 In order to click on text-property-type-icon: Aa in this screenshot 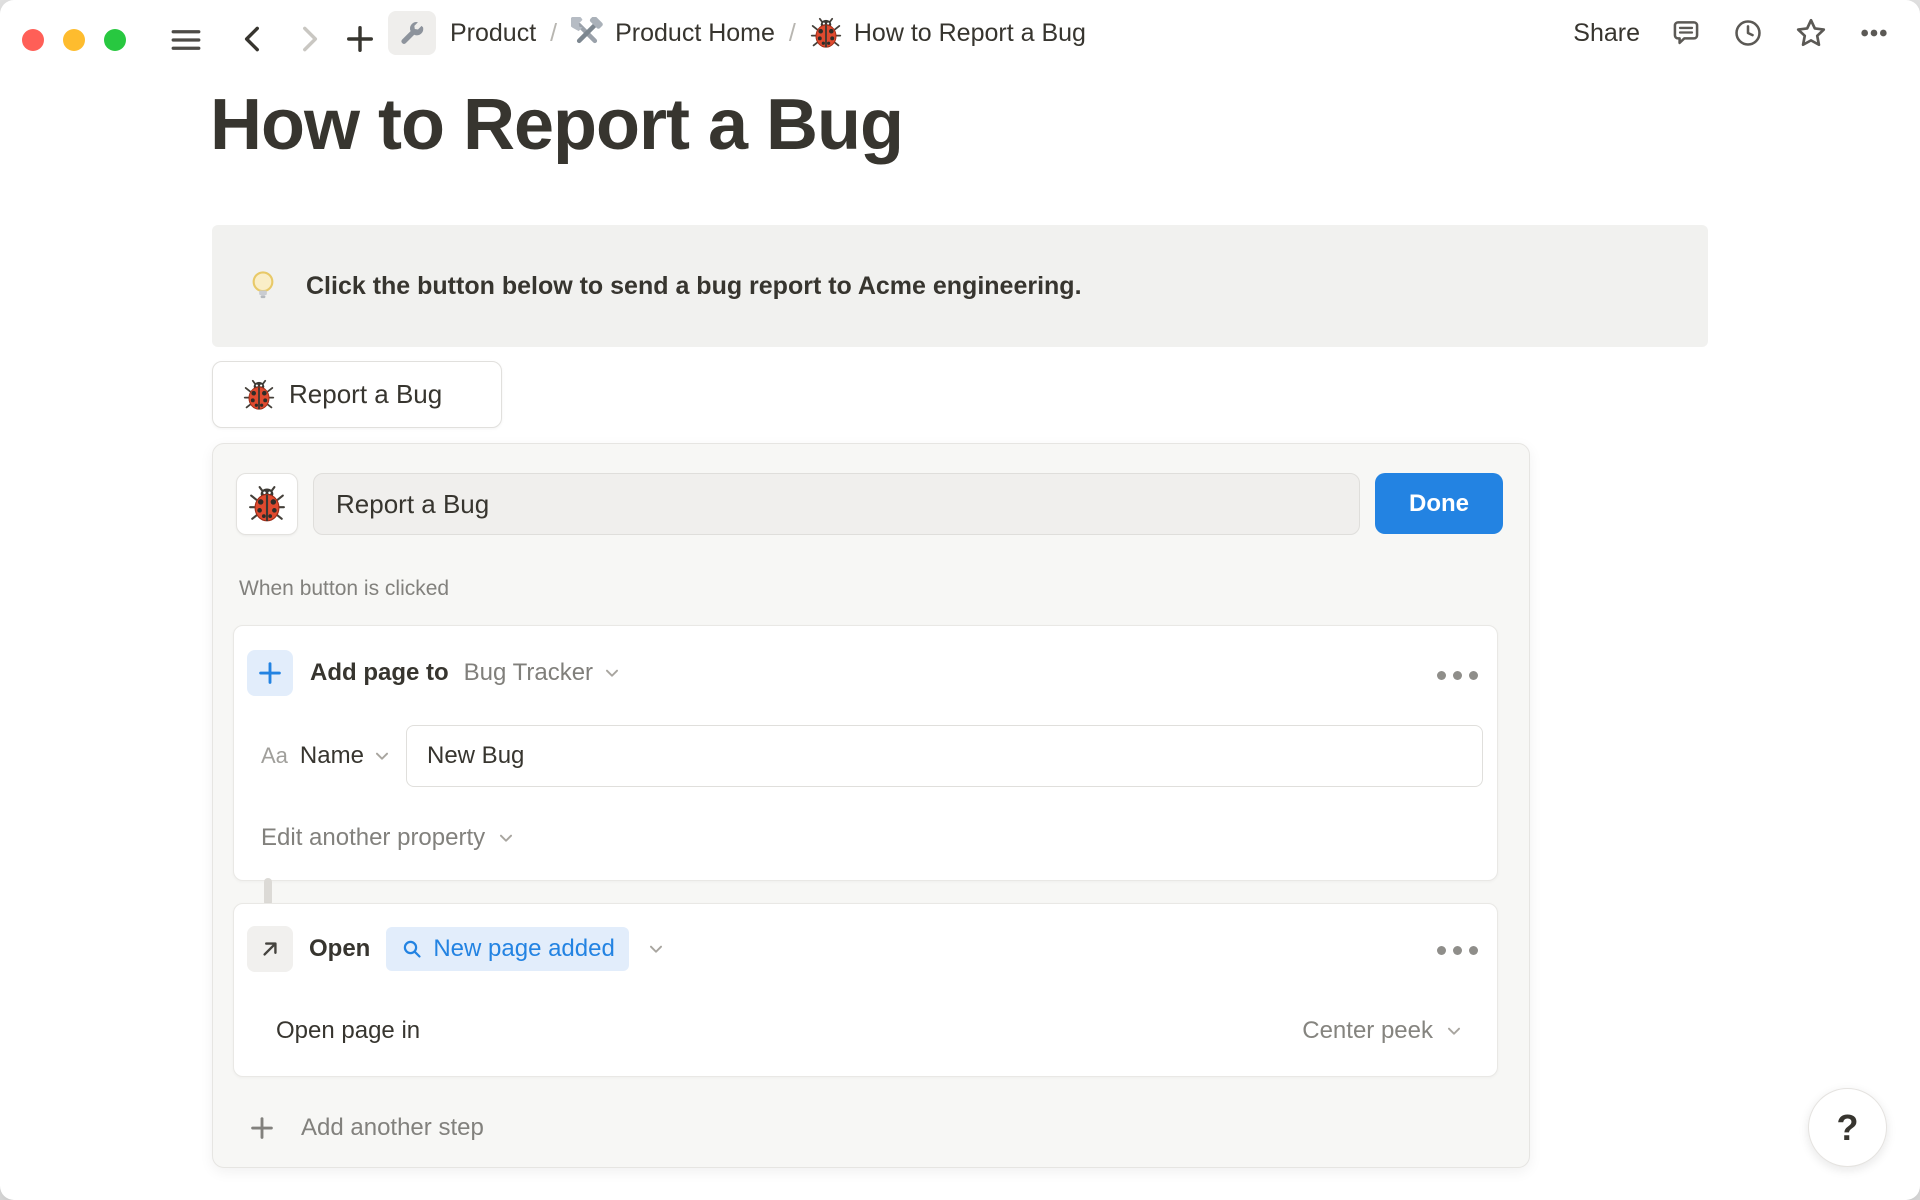, I will do `click(274, 755)`.